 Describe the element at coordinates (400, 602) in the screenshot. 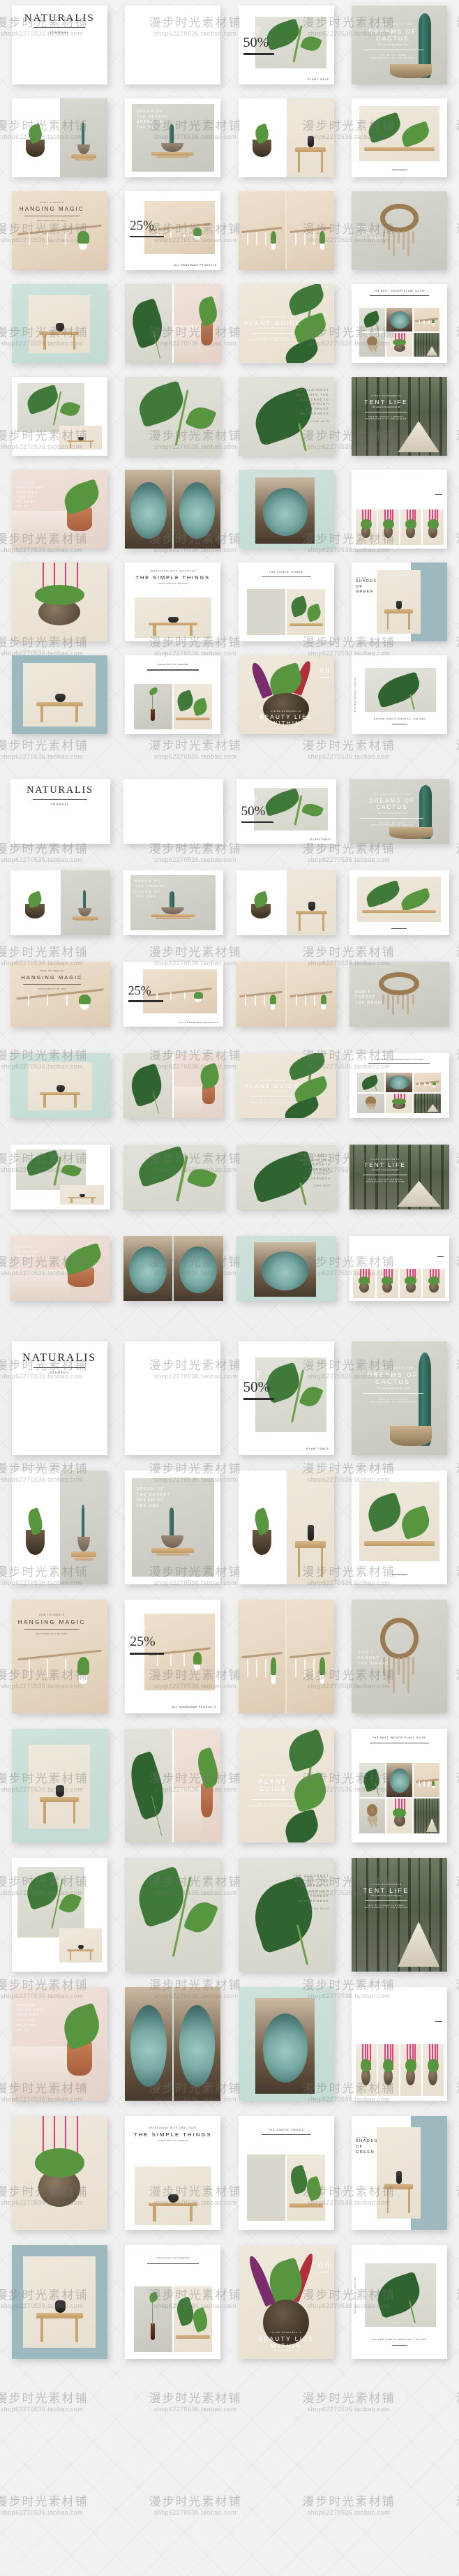

I see `template-cell: ALL THE SHADES OF GREEN` at that location.